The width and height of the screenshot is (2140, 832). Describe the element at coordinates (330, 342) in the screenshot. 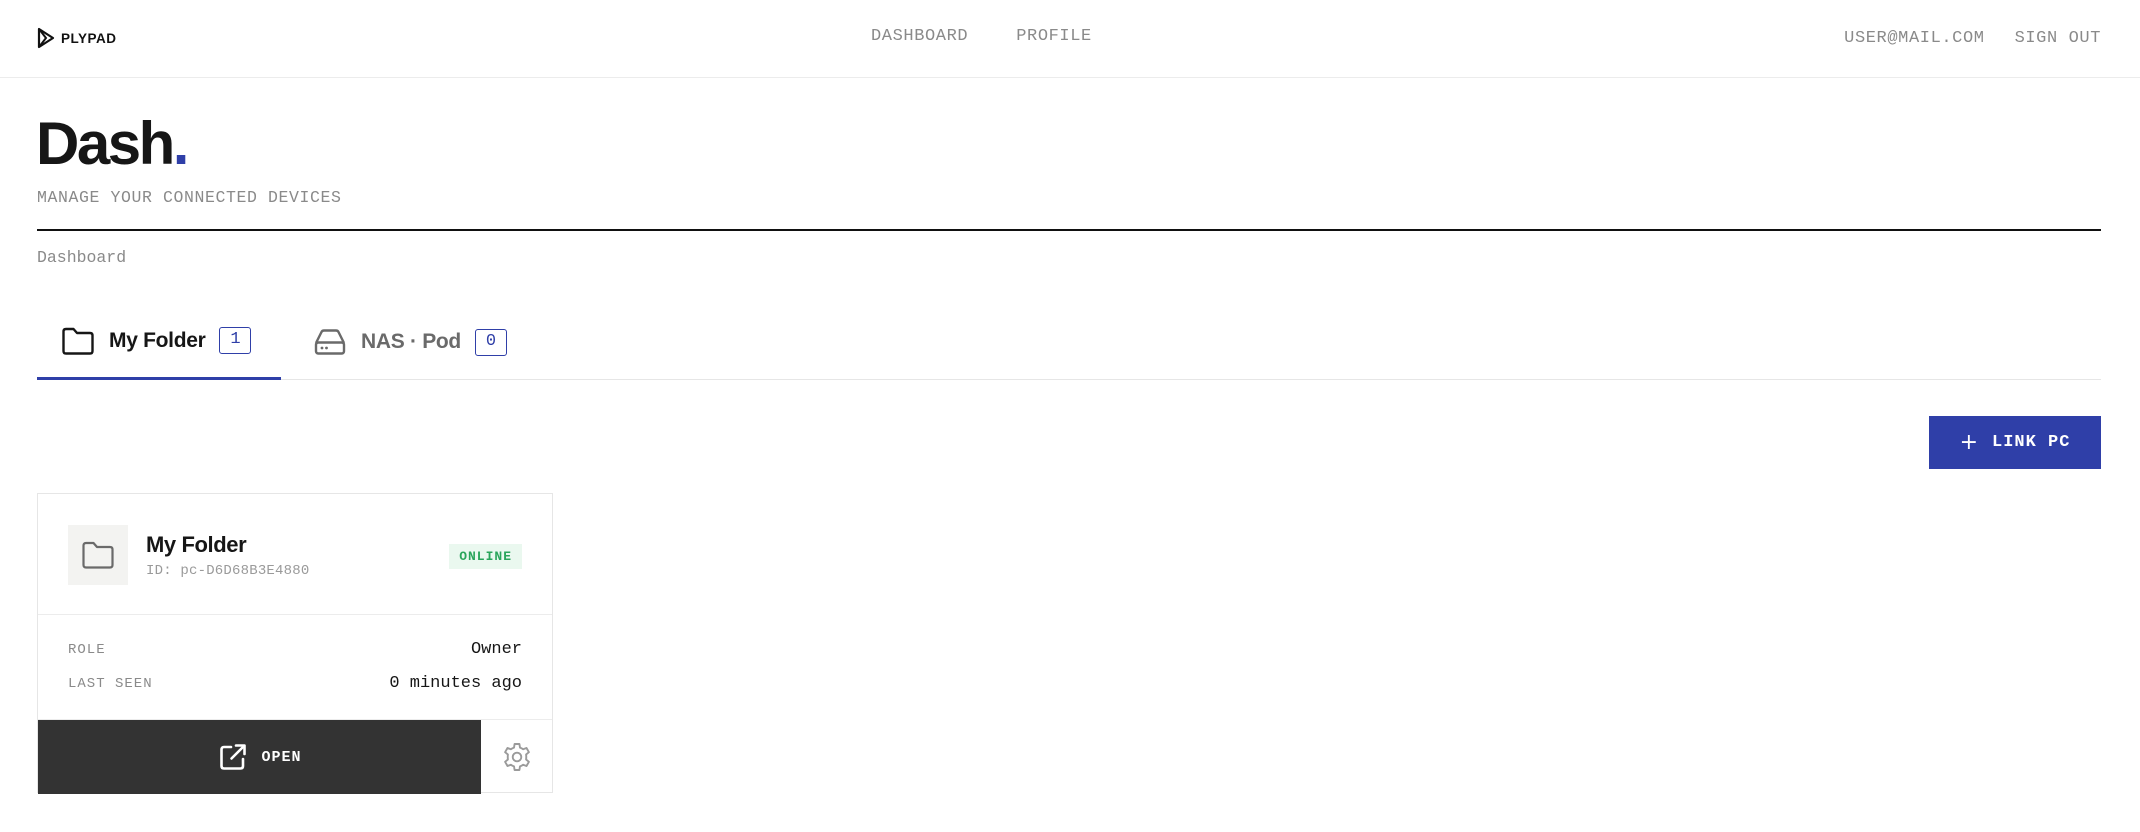

I see `hard-drive-icon` at that location.